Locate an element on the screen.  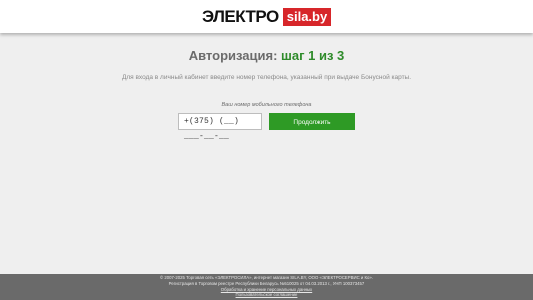
site-logo: ЭЛЕКТРО sila.by is located at coordinates (267, 16).